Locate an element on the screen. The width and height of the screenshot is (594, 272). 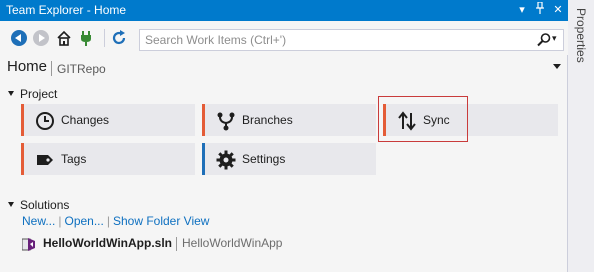
window-title: Team Explorer - Home is located at coordinates (66, 10).